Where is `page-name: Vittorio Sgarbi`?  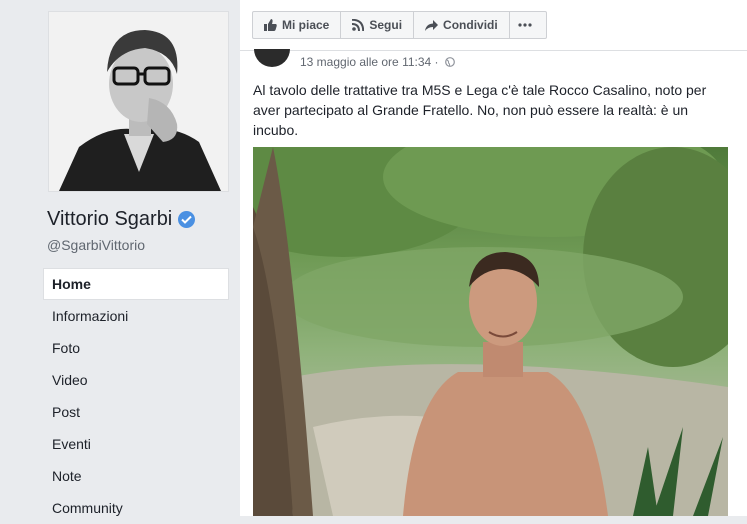
page-name: Vittorio Sgarbi is located at coordinates (121, 219).